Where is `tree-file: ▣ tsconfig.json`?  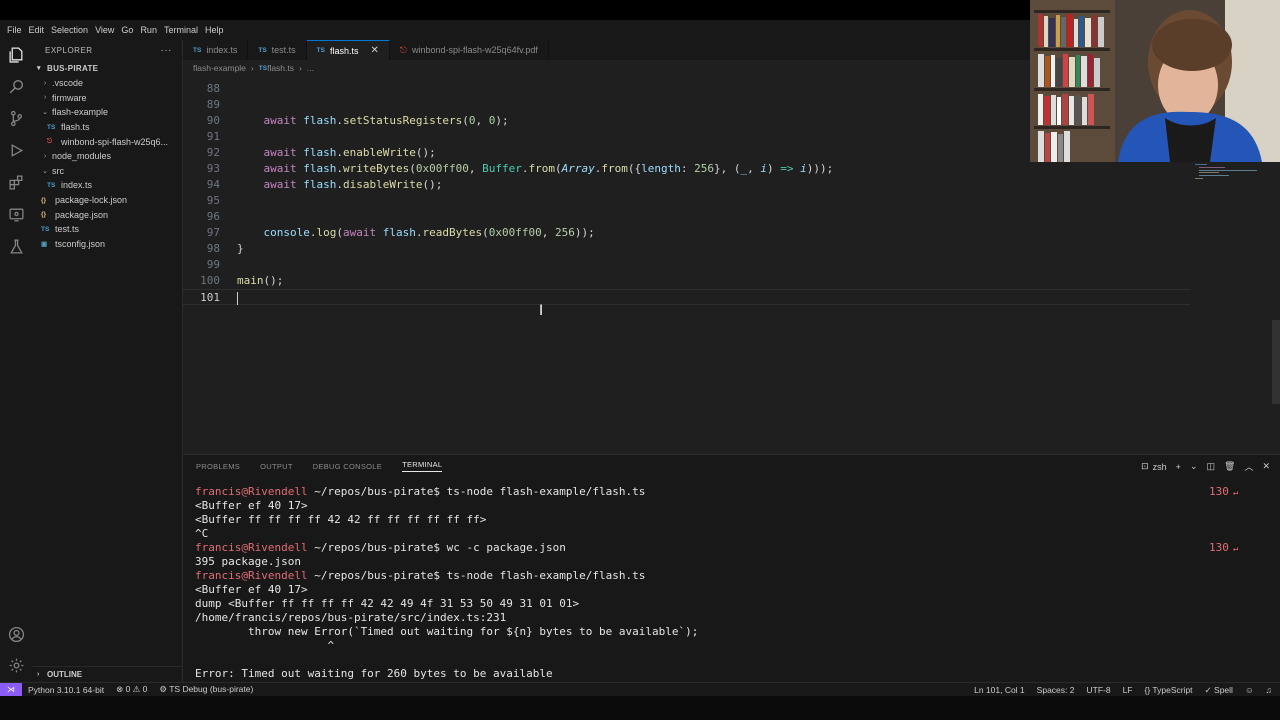
tree-file: ▣ tsconfig.json is located at coordinates (107, 244).